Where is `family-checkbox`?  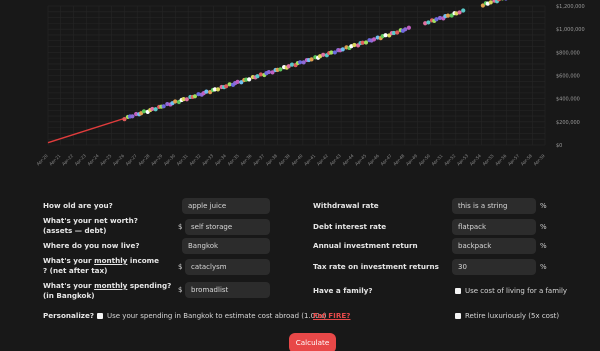
family-checkbox is located at coordinates (458, 291).